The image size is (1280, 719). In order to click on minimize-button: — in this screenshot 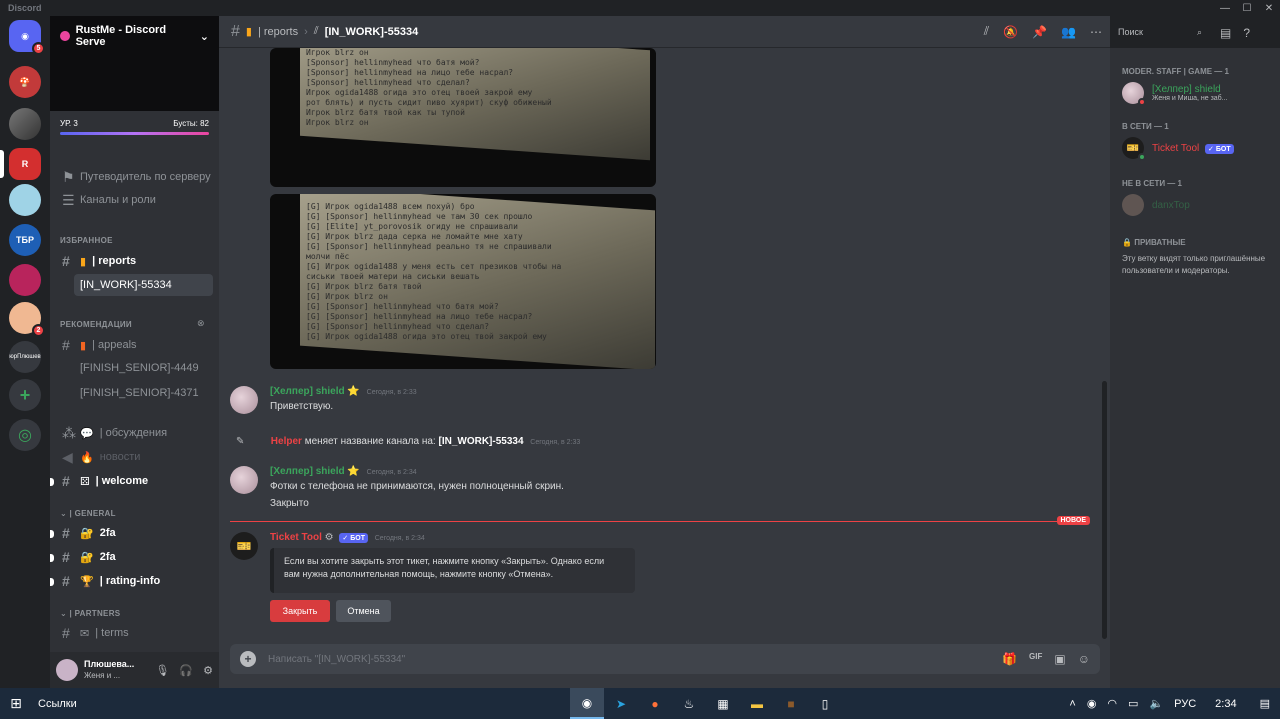, I will do `click(1225, 8)`.